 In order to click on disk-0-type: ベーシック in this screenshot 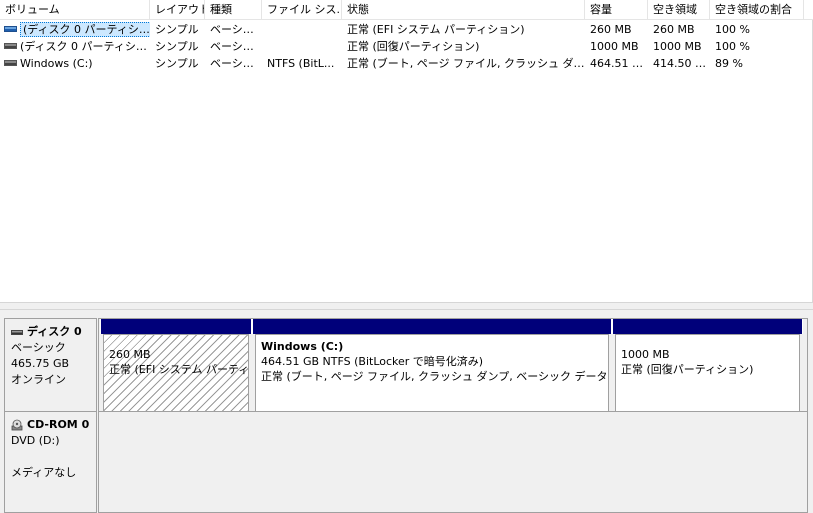, I will do `click(38, 347)`.